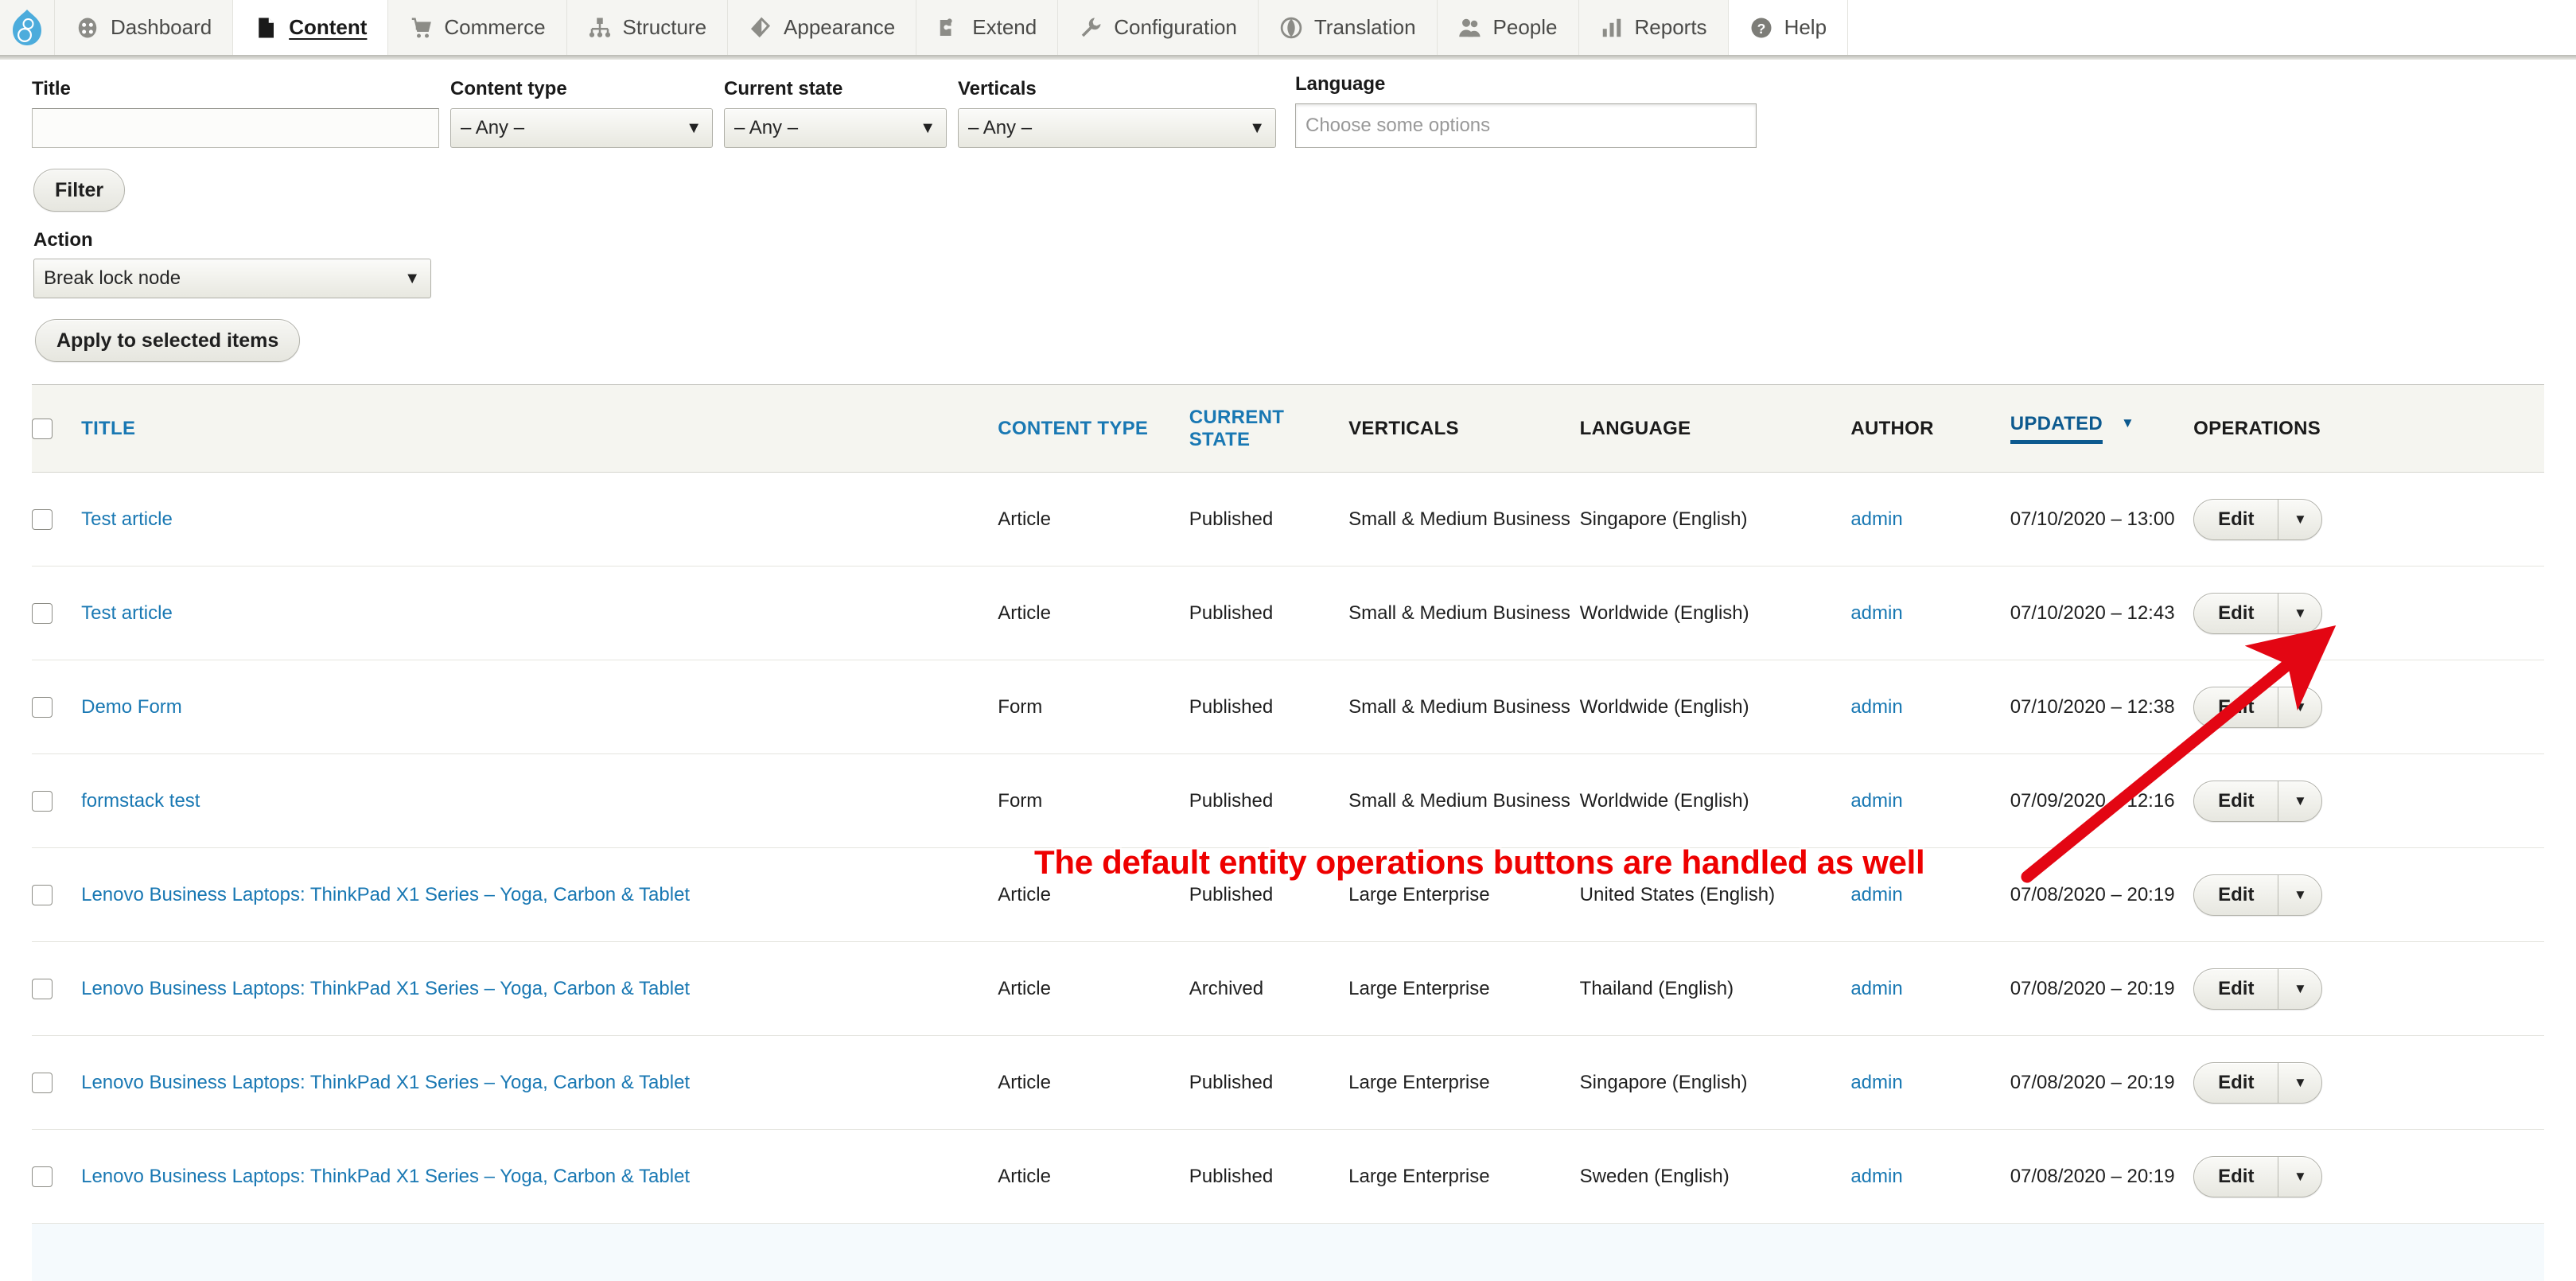 The height and width of the screenshot is (1281, 2576). I want to click on column-header-verticals: VERTICALS, so click(1464, 429).